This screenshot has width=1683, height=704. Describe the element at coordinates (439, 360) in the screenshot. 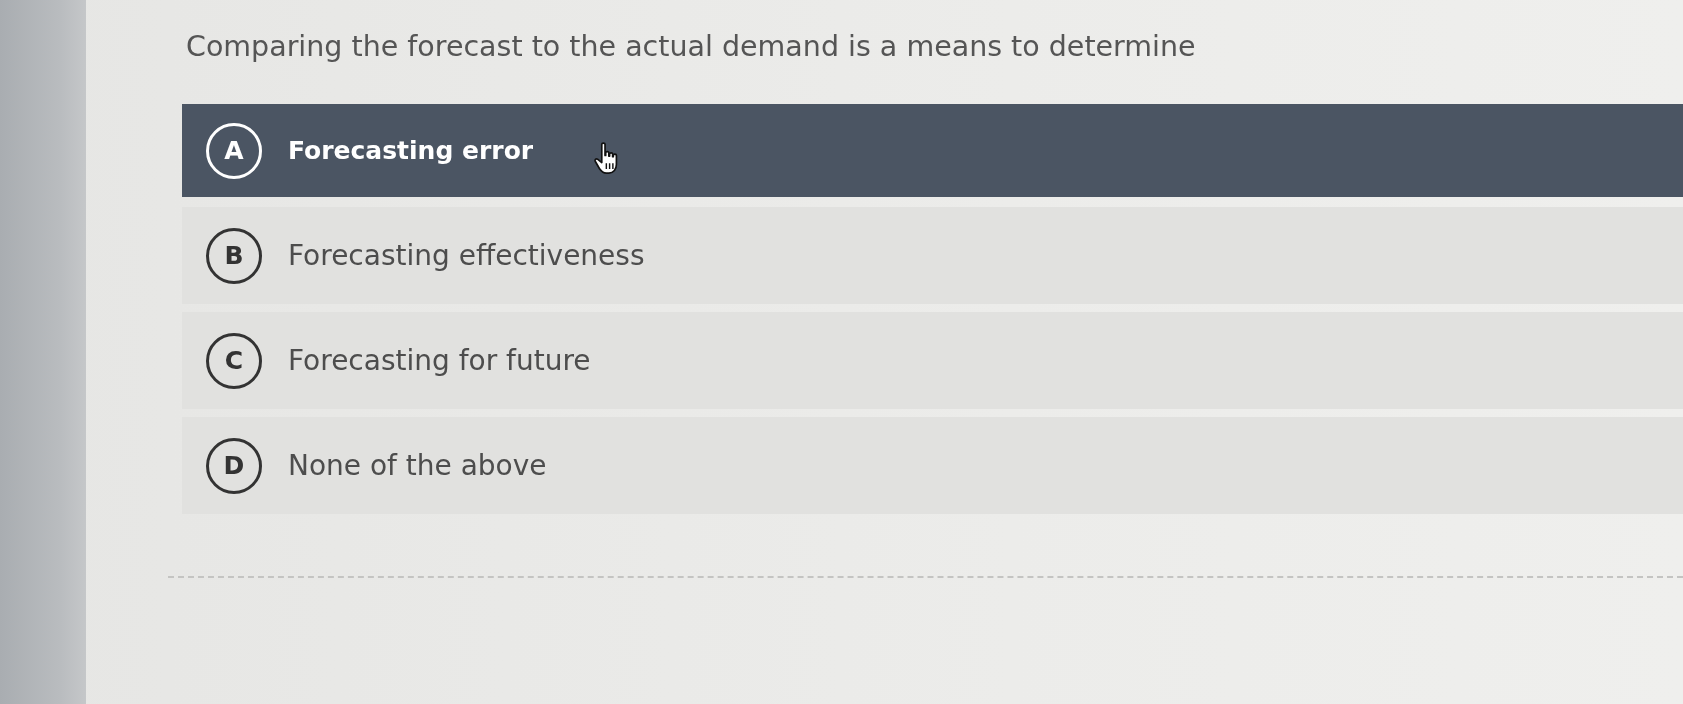

I see `option-text: Forecasting for future` at that location.